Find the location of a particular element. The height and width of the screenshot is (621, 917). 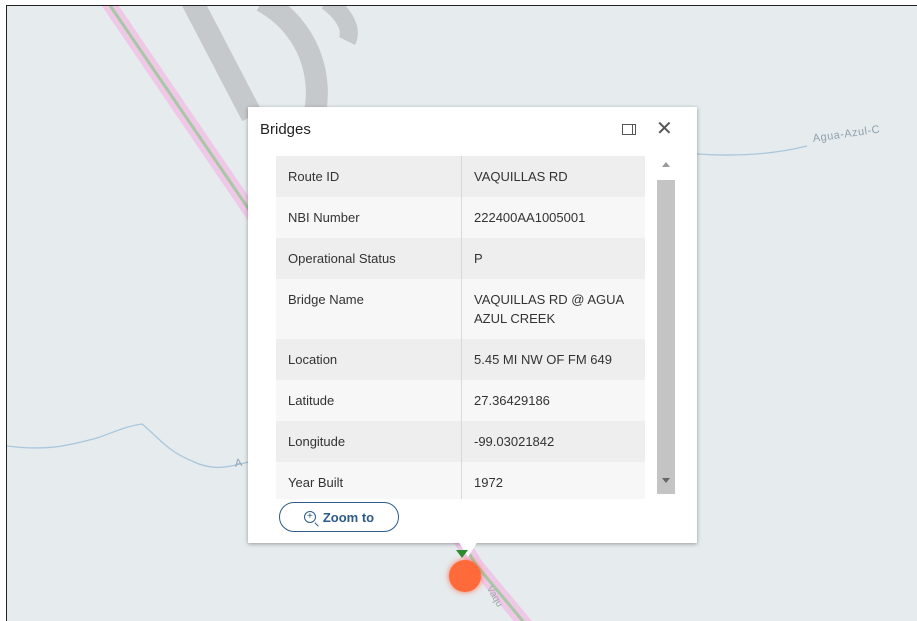

table-row: Latitude 27.36429186 is located at coordinates (460, 400).